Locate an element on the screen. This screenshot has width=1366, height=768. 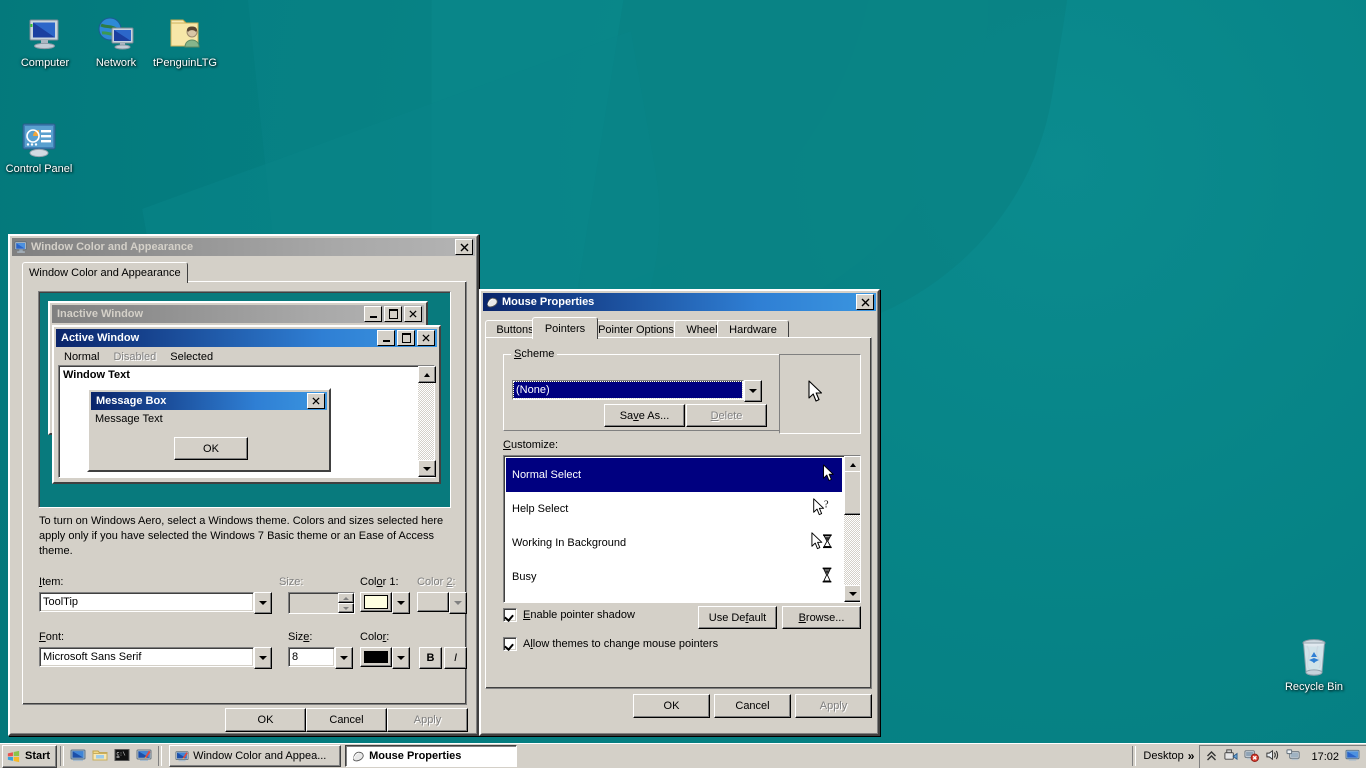
item-combobox: ToolTip is located at coordinates (155, 603).